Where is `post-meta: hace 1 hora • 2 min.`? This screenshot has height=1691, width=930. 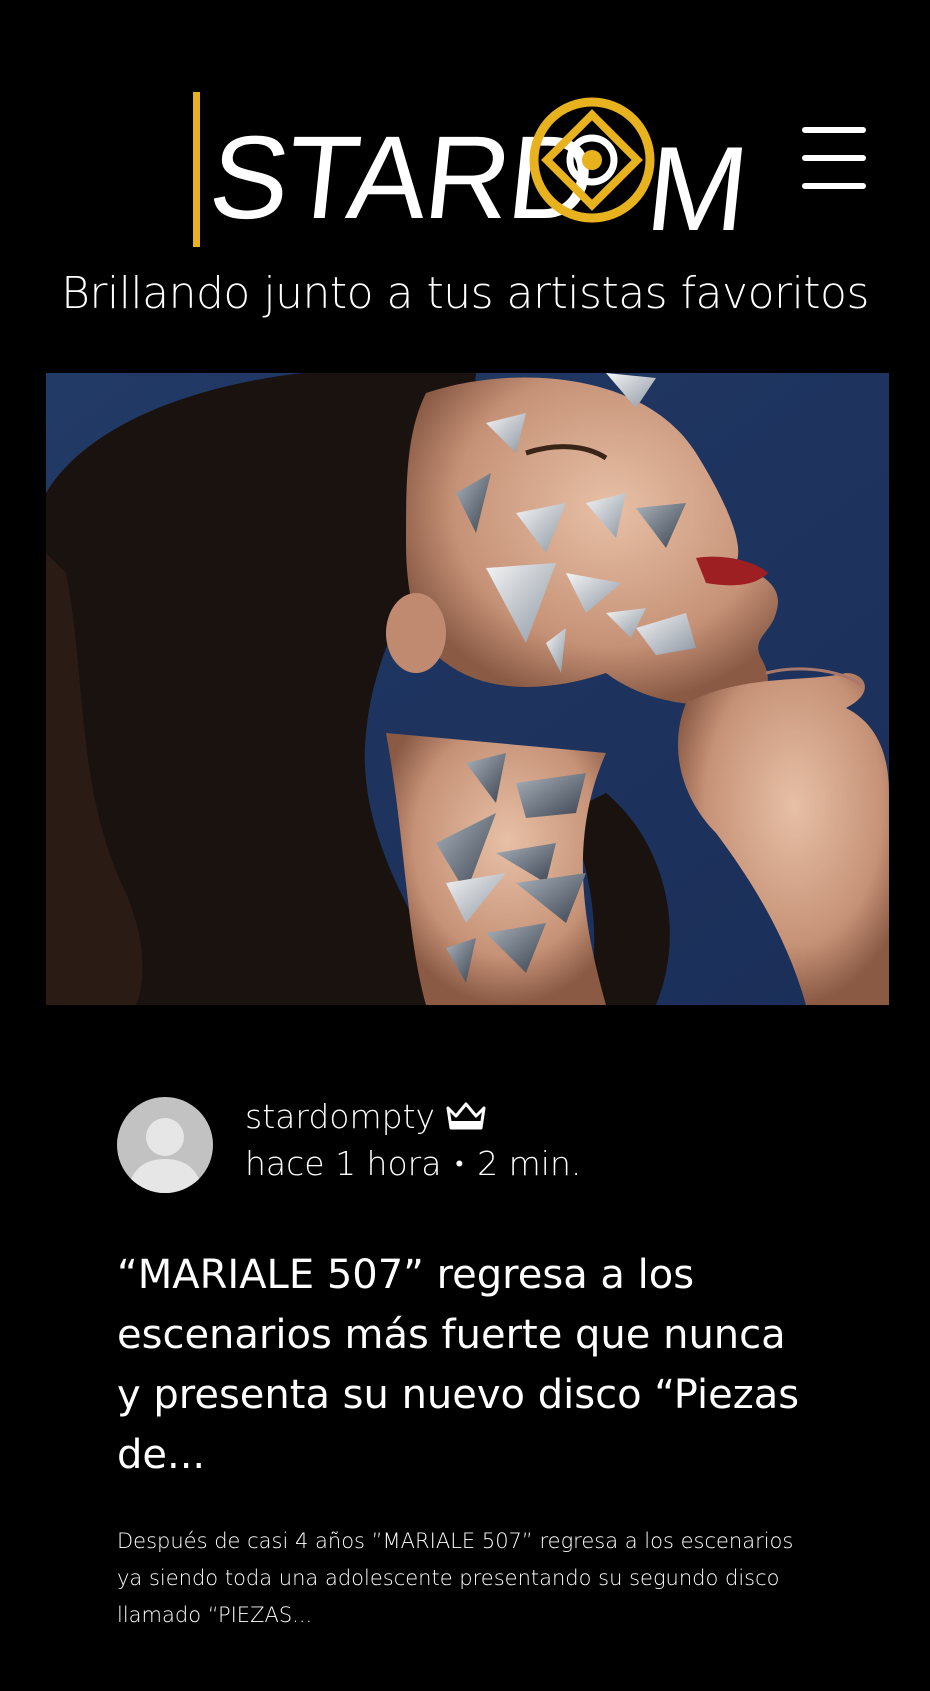 post-meta: hace 1 hora • 2 min. is located at coordinates (413, 1163).